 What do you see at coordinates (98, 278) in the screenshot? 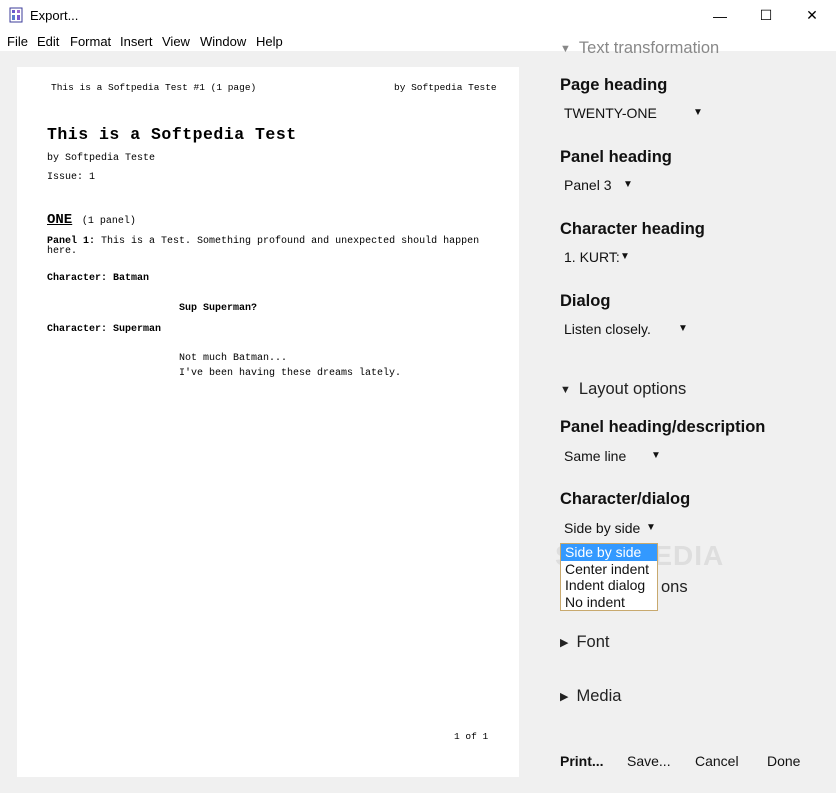
I see `preview-character-1: Character: Batman` at bounding box center [98, 278].